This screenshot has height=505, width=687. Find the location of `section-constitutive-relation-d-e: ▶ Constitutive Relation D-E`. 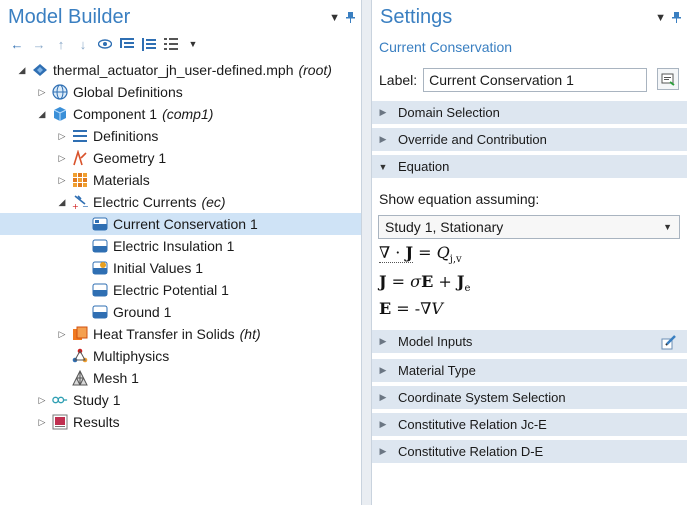

section-constitutive-relation-d-e: ▶ Constitutive Relation D-E is located at coordinates (529, 452).